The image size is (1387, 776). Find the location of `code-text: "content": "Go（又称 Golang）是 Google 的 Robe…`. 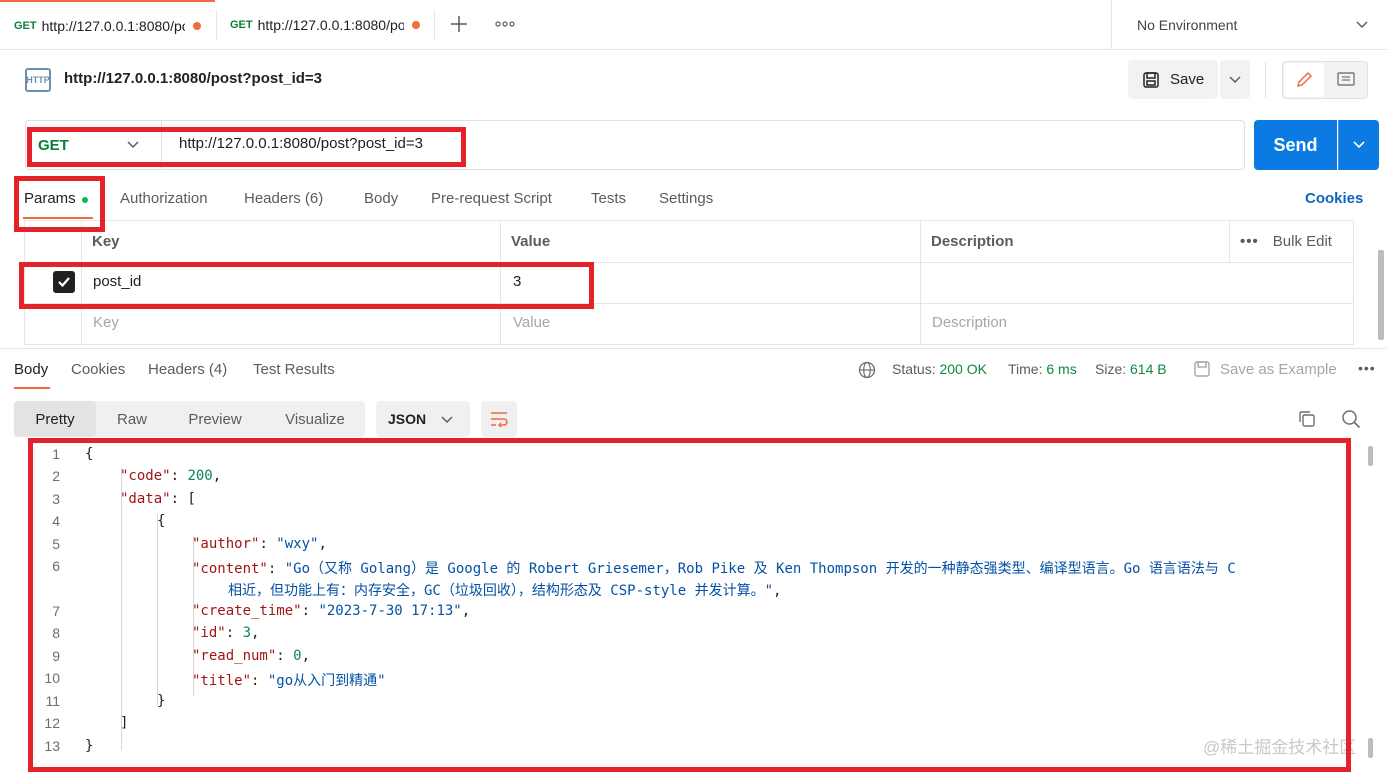

code-text: "content": "Go（又称 Golang）是 Google 的 Robe… is located at coordinates (714, 569).